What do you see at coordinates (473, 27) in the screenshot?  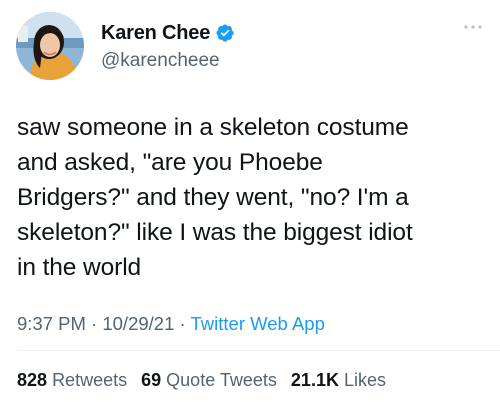 I see `more-options-icon` at bounding box center [473, 27].